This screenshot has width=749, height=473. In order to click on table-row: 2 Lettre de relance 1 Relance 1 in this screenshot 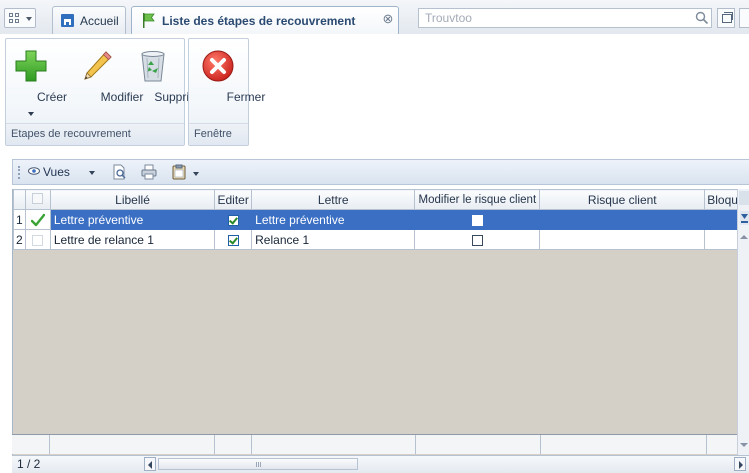, I will do `click(376, 239)`.